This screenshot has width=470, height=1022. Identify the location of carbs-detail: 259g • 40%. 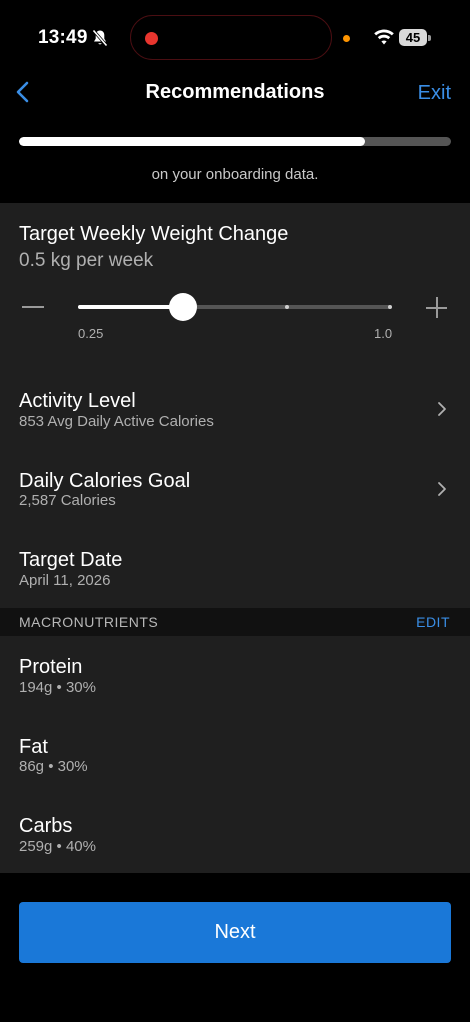
(57, 846).